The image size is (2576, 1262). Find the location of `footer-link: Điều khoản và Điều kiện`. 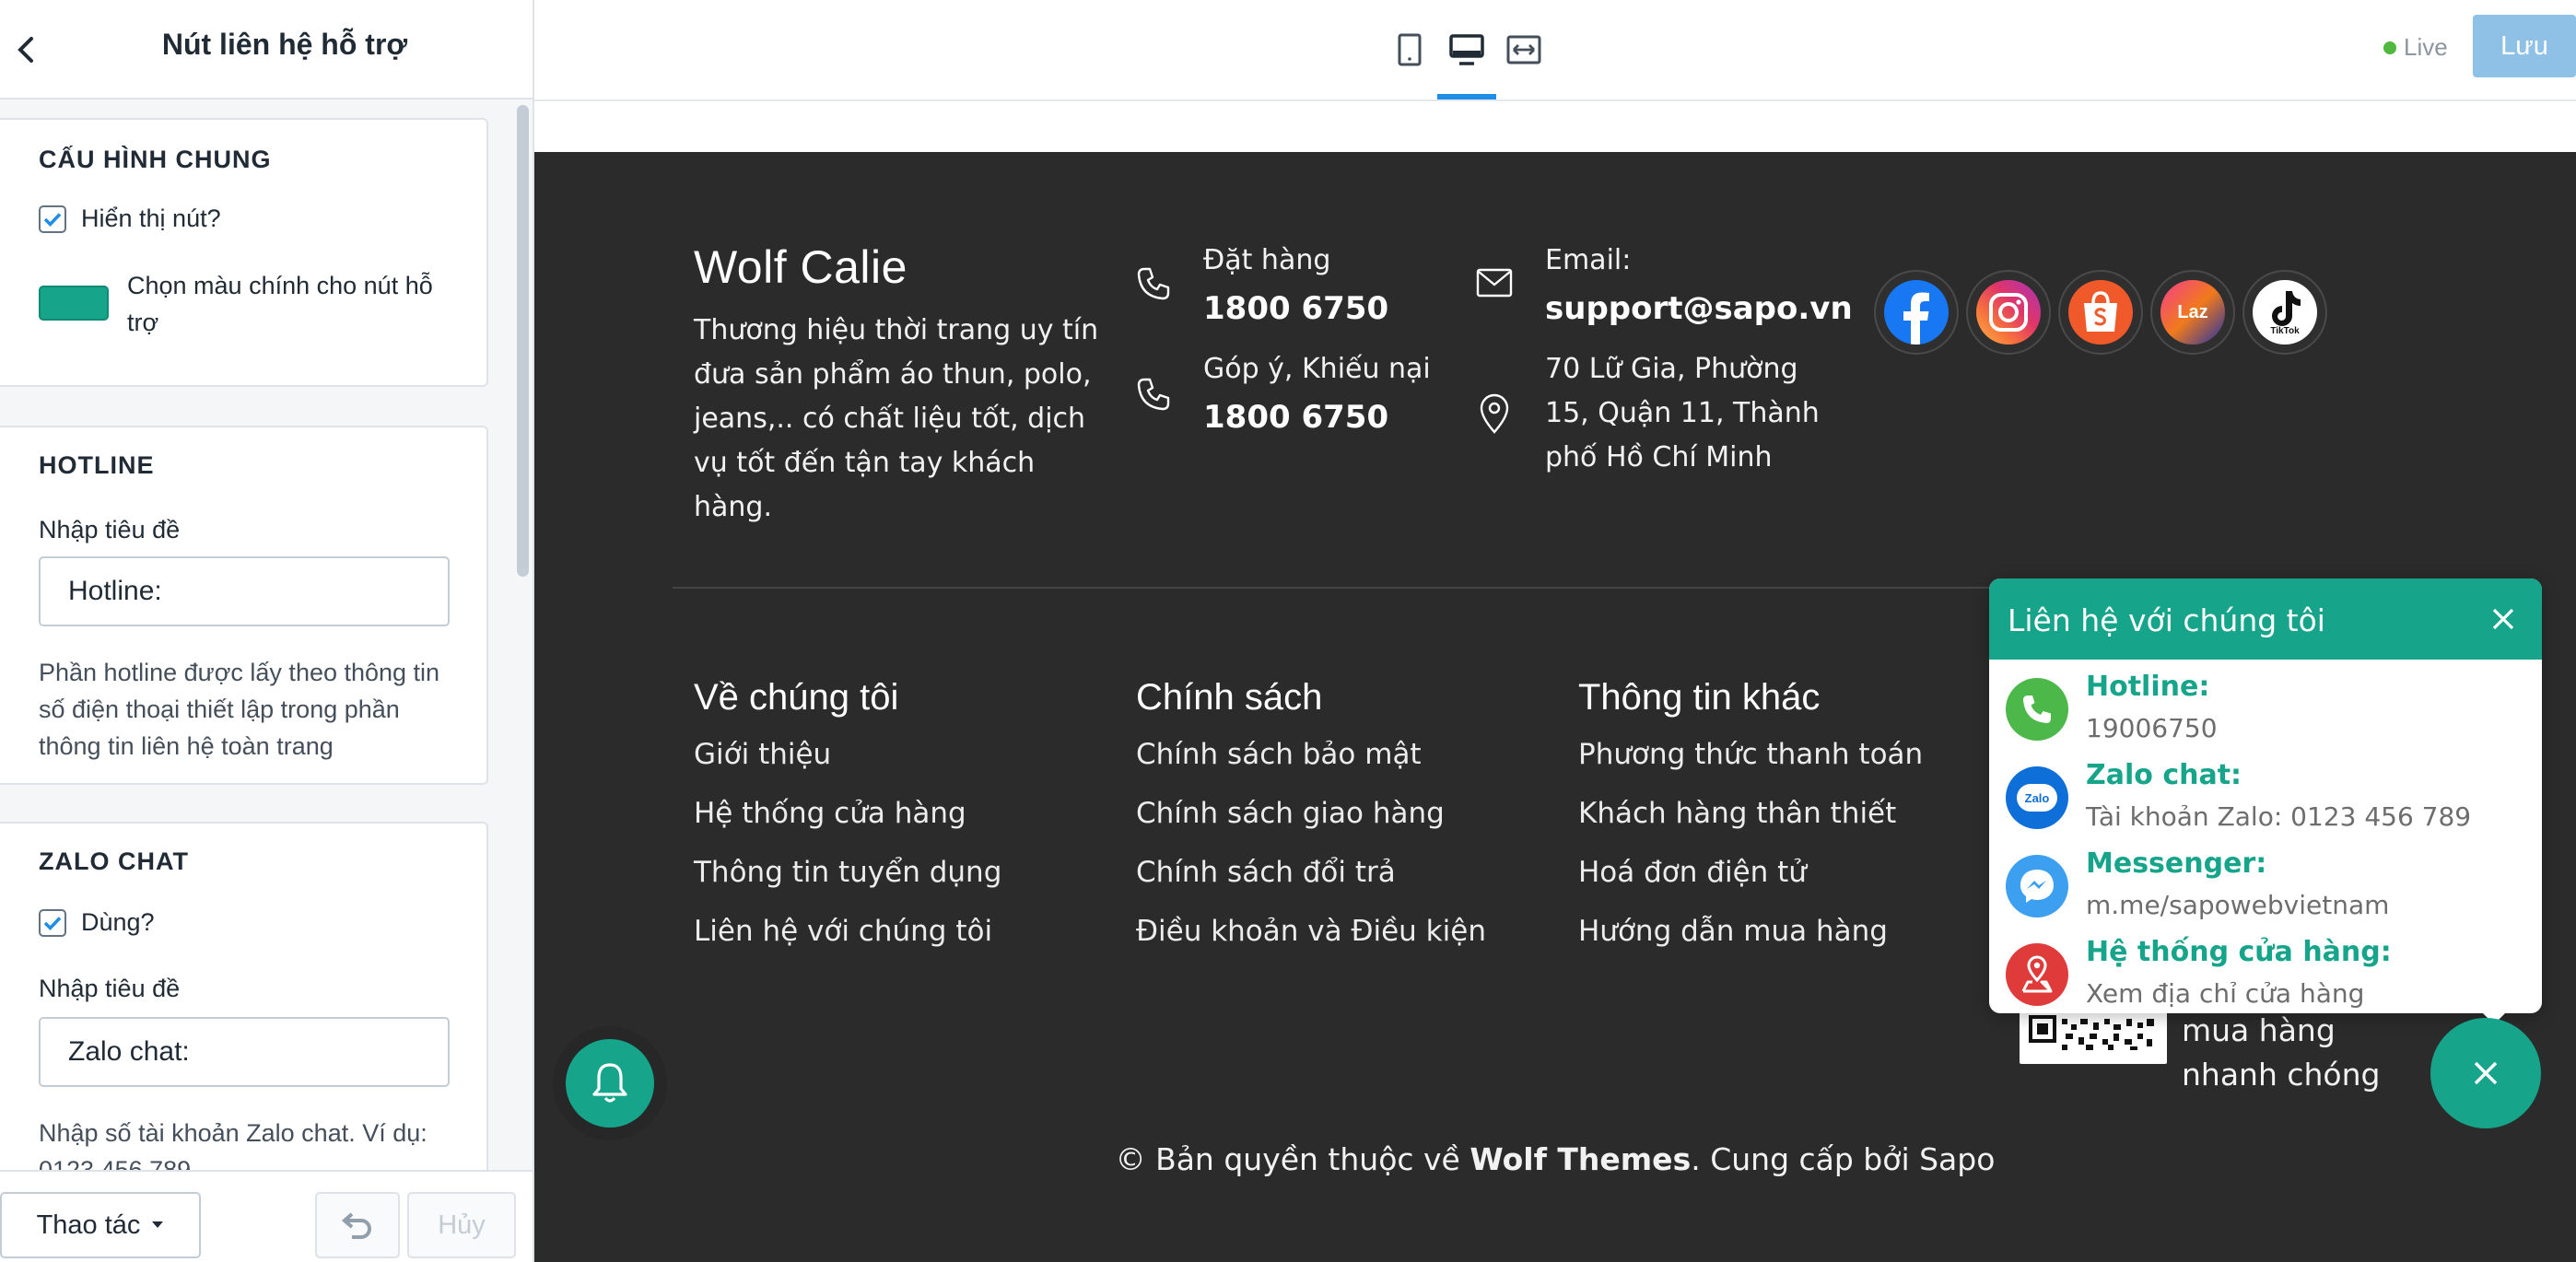

footer-link: Điều khoản và Điều kiện is located at coordinates (1311, 931).